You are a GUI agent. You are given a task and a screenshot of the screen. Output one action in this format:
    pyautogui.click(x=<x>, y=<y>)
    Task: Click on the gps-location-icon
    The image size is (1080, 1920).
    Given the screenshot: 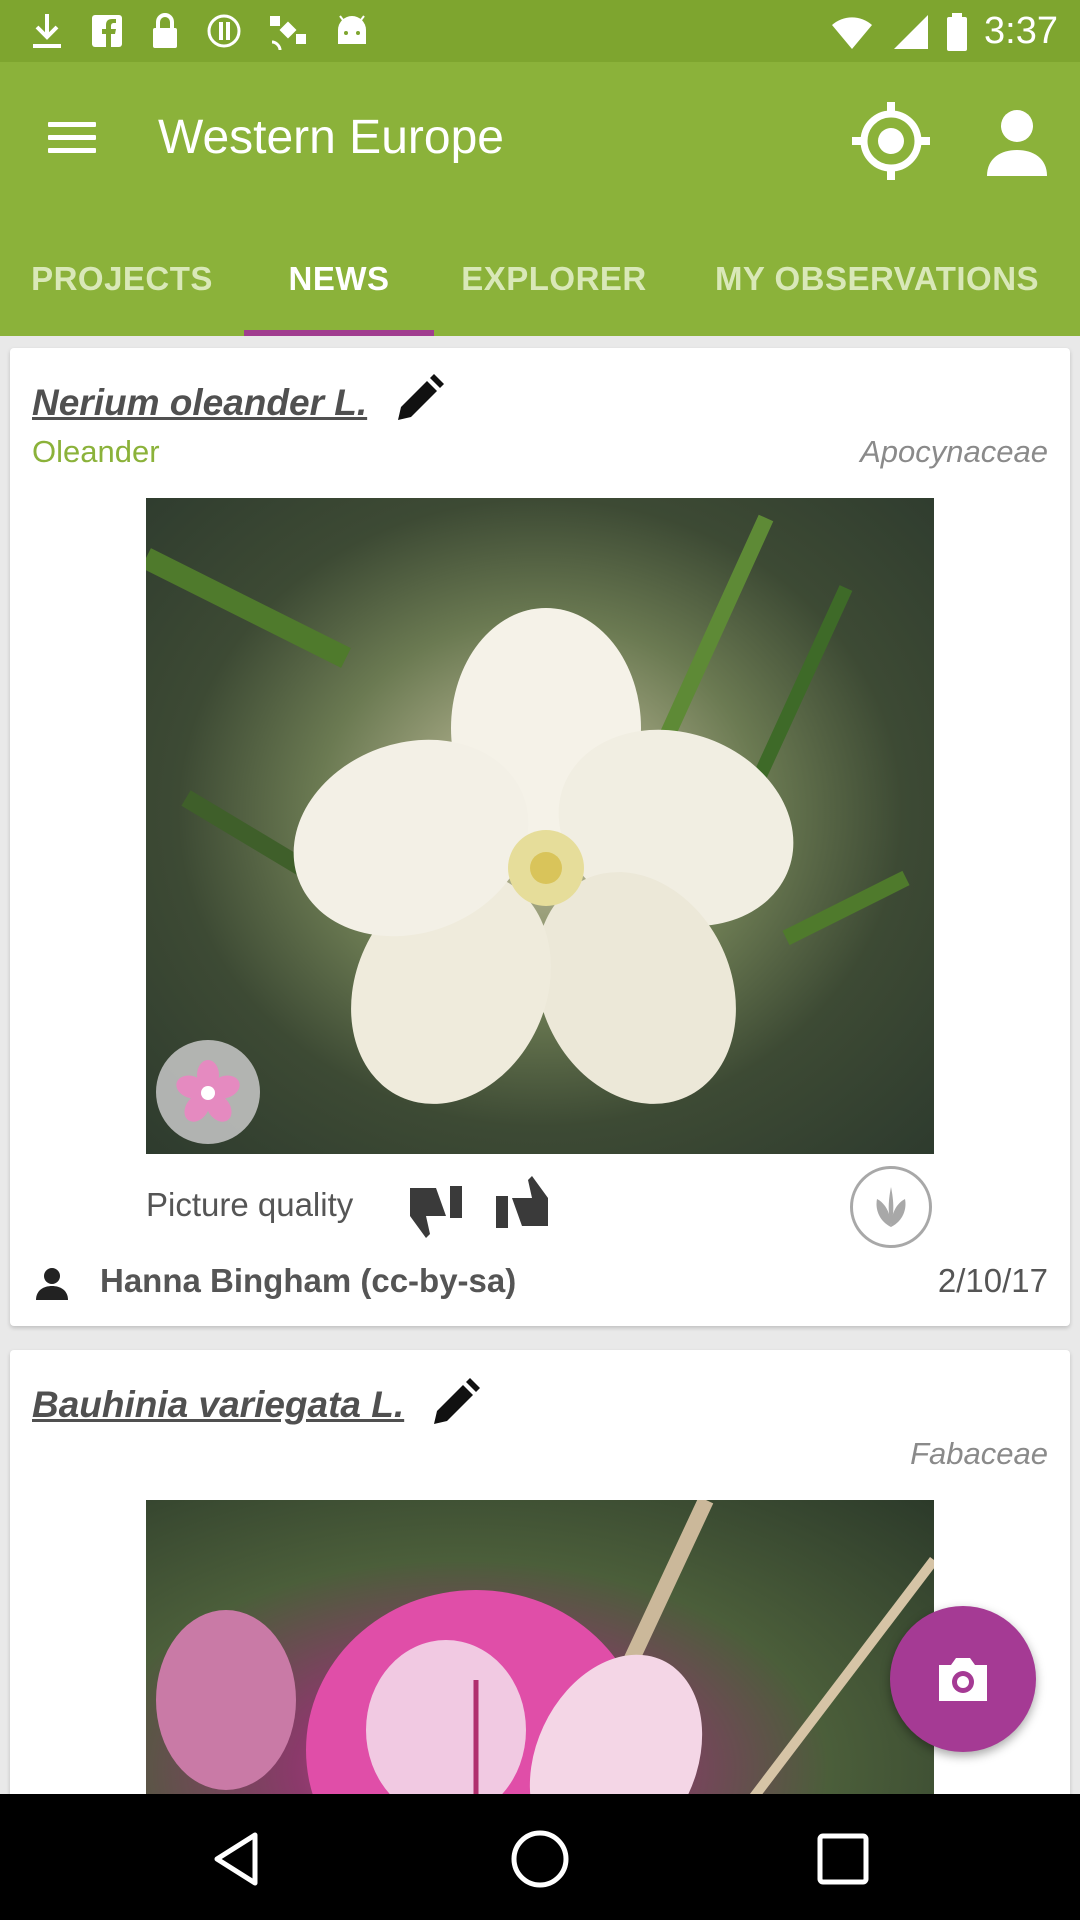 What is the action you would take?
    pyautogui.click(x=891, y=141)
    